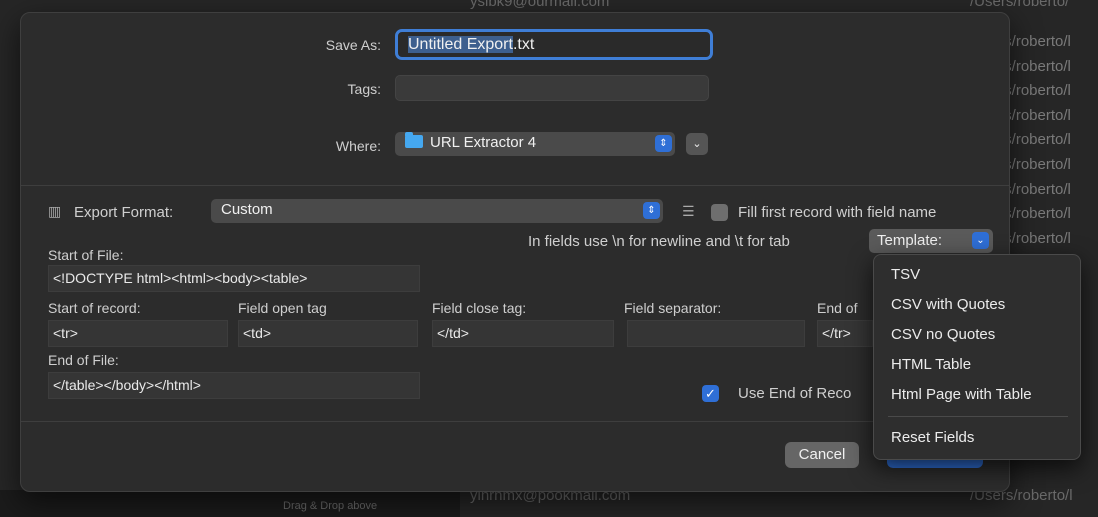 Image resolution: width=1098 pixels, height=517 pixels. What do you see at coordinates (710, 393) in the screenshot?
I see `use-end-of-record-checkbox: ✓` at bounding box center [710, 393].